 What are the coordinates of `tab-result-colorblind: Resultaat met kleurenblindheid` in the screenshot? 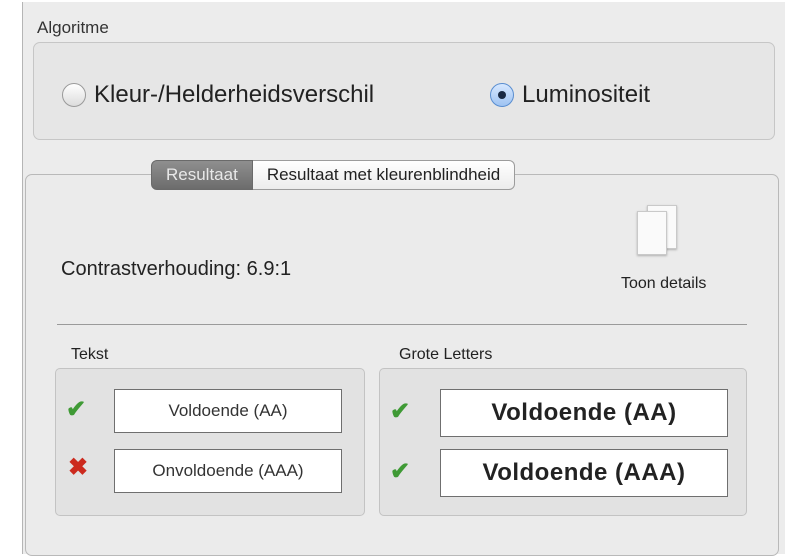 It's located at (384, 175).